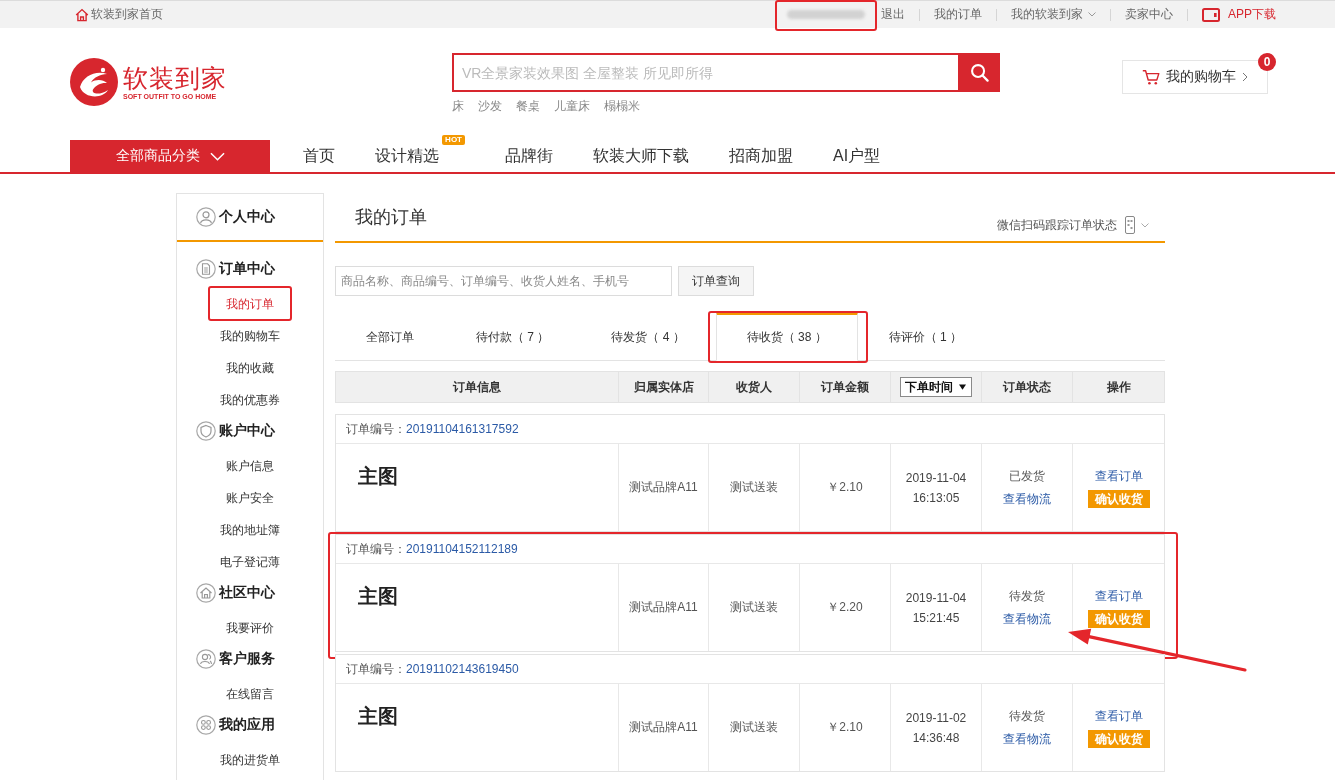 The width and height of the screenshot is (1335, 780). I want to click on caret-down-icon, so click(962, 387).